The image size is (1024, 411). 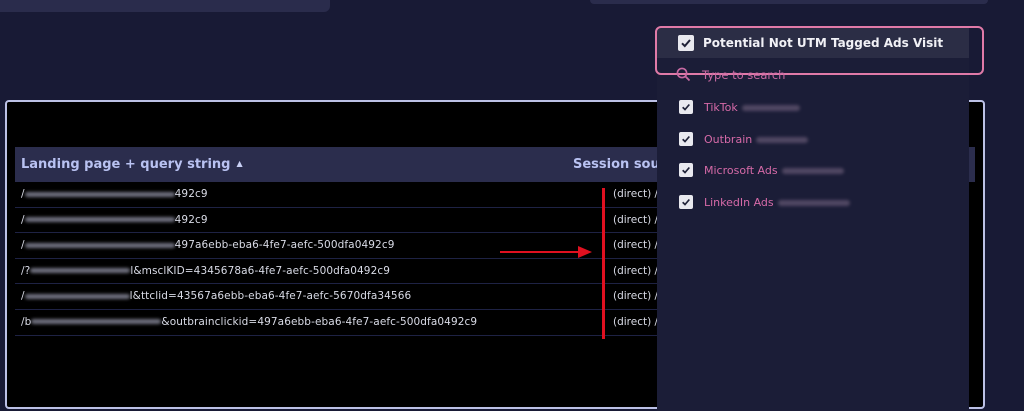 I want to click on dropdown-search: Type to search, so click(x=730, y=74).